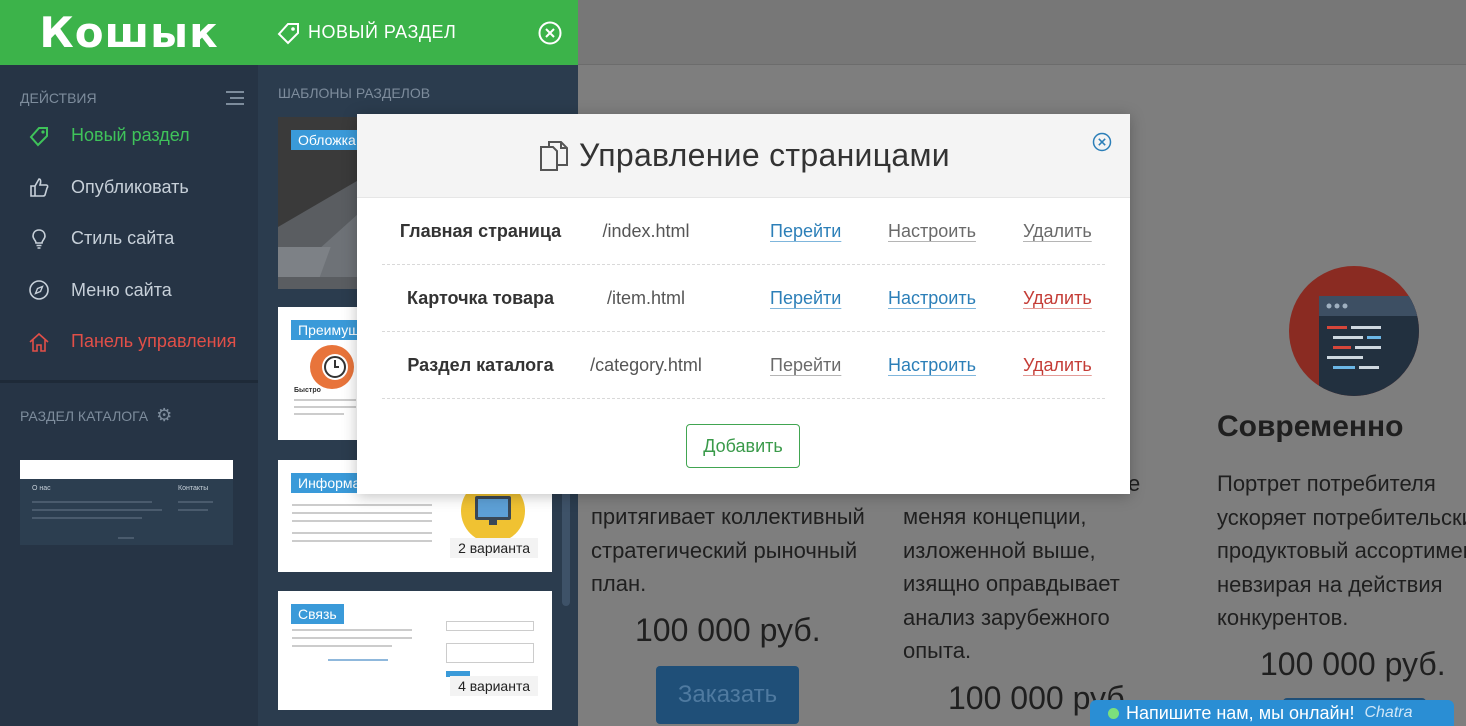  I want to click on menu-item-site-menu: Меню сайта, so click(129, 291).